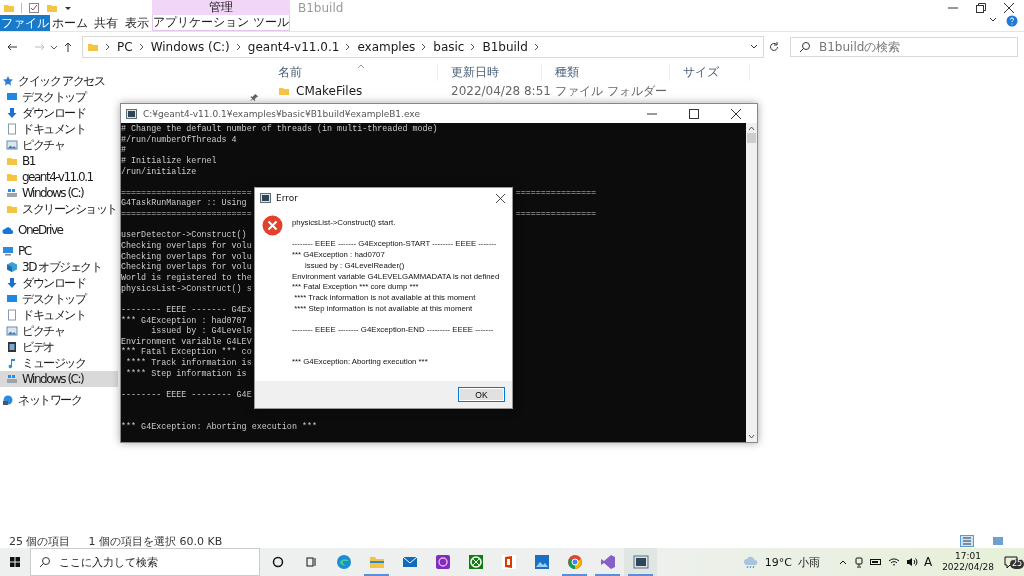 The height and width of the screenshot is (576, 1024). I want to click on nav-item: PC, so click(59, 251).